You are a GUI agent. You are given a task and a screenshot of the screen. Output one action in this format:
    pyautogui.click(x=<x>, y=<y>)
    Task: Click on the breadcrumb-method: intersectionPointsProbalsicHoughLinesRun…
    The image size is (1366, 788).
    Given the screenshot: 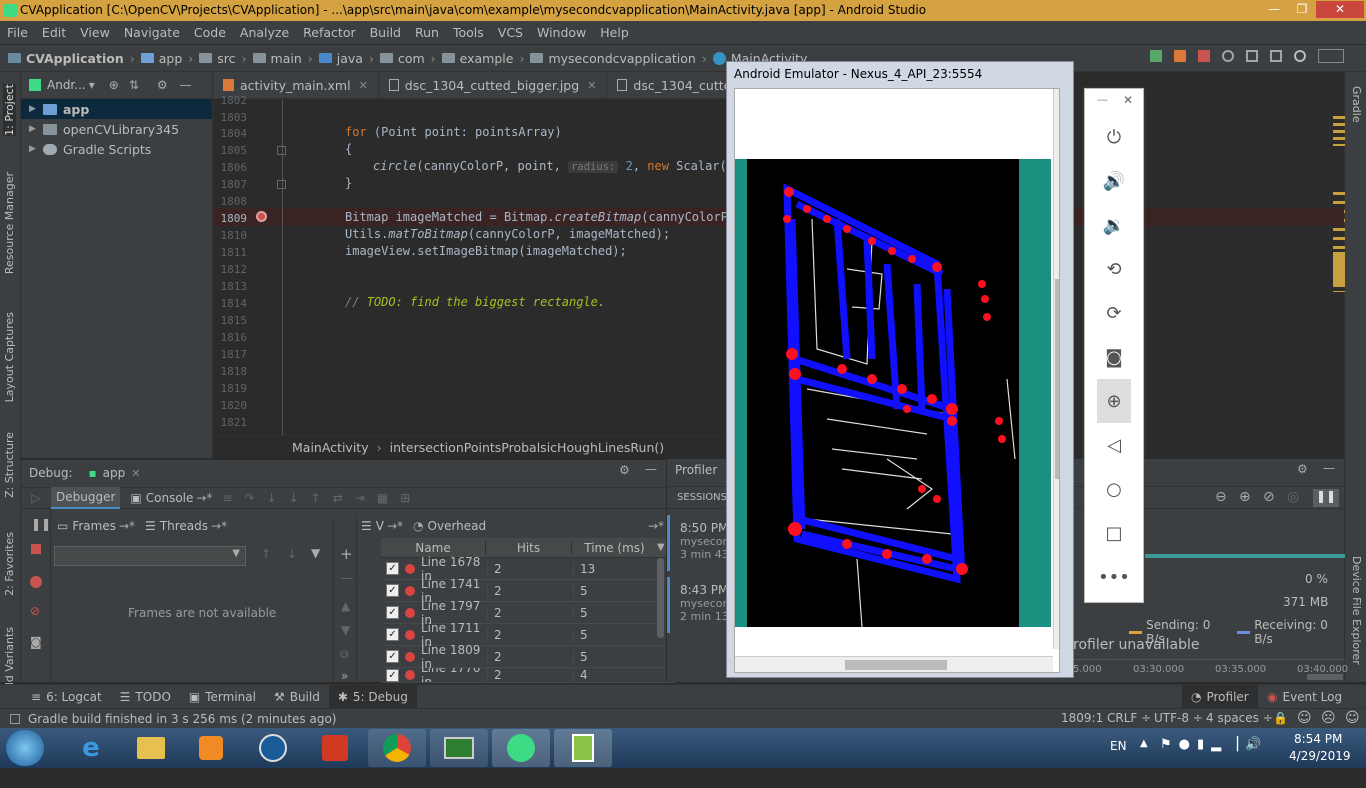 What is the action you would take?
    pyautogui.click(x=527, y=447)
    